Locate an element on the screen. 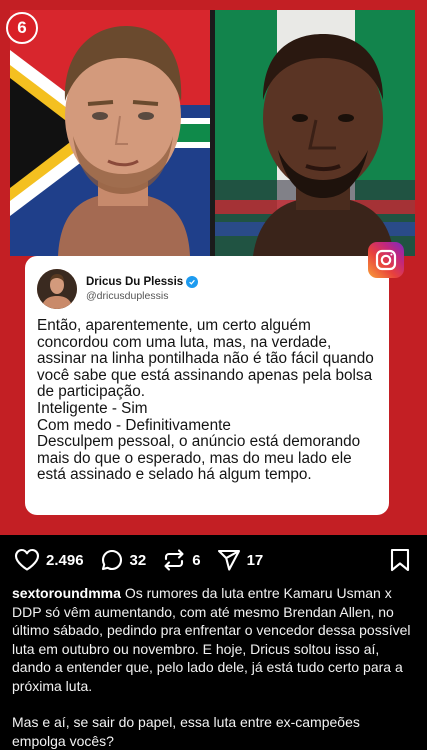 The height and width of the screenshot is (750, 427). caption-username: sextoroundmma is located at coordinates (66, 593).